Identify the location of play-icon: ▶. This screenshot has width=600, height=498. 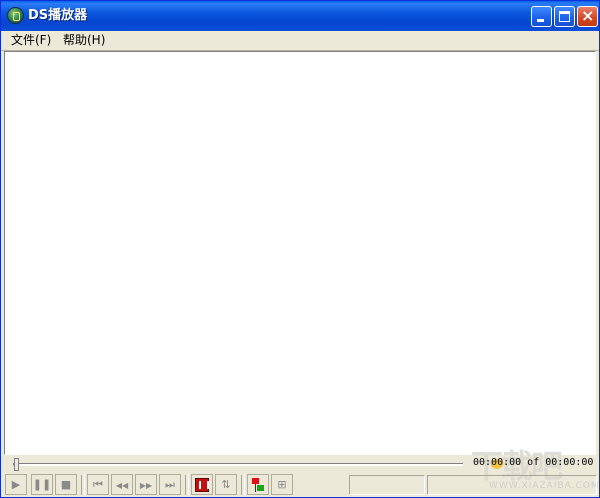
(16, 484).